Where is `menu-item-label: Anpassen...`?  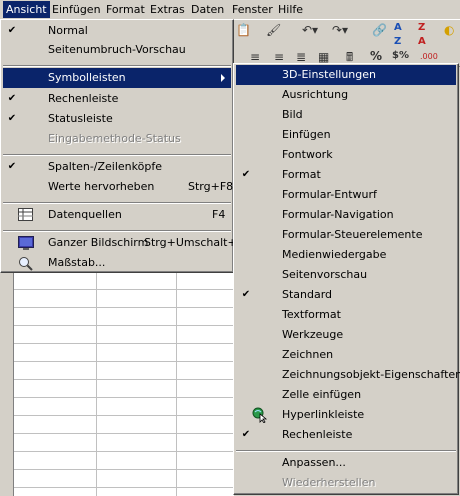 menu-item-label: Anpassen... is located at coordinates (314, 462).